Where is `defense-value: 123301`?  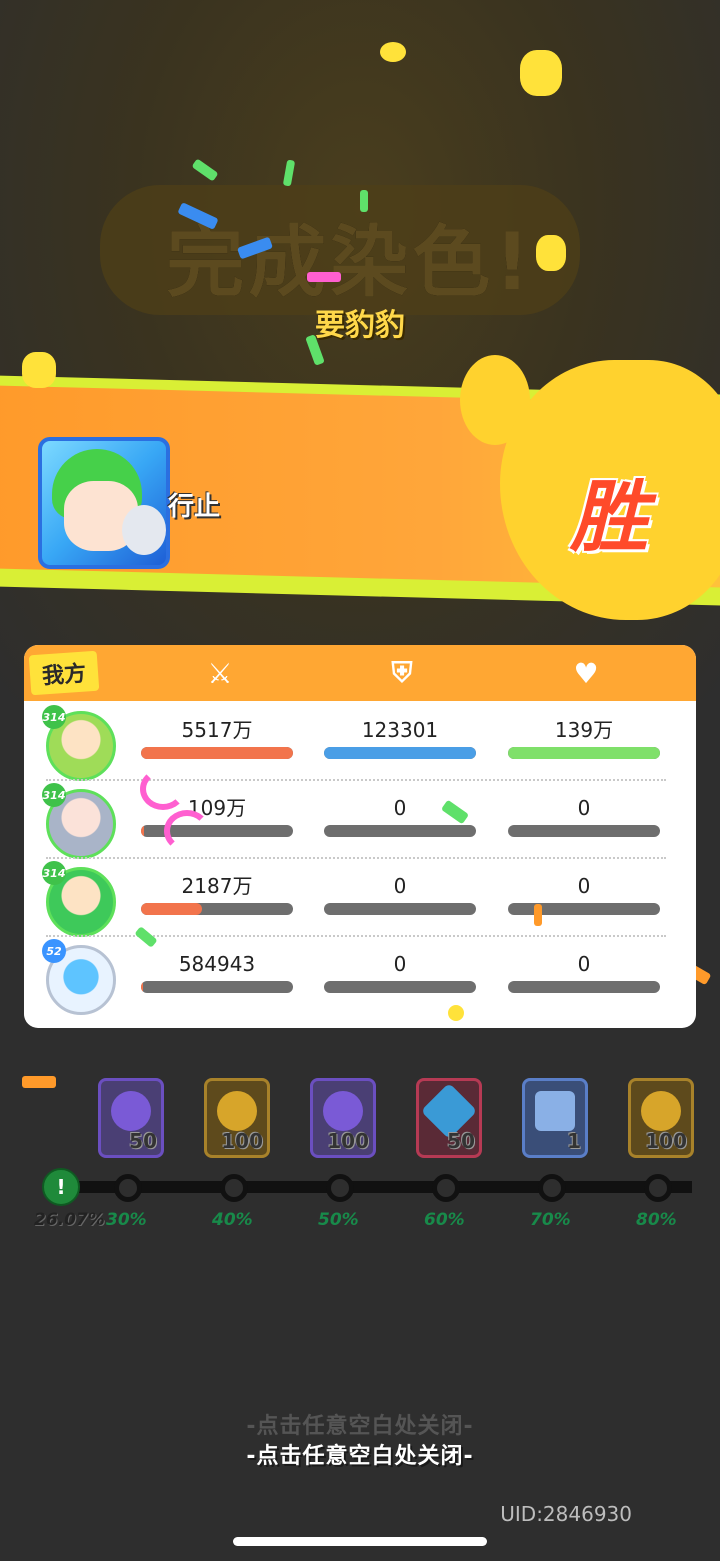 defense-value: 123301 is located at coordinates (400, 730).